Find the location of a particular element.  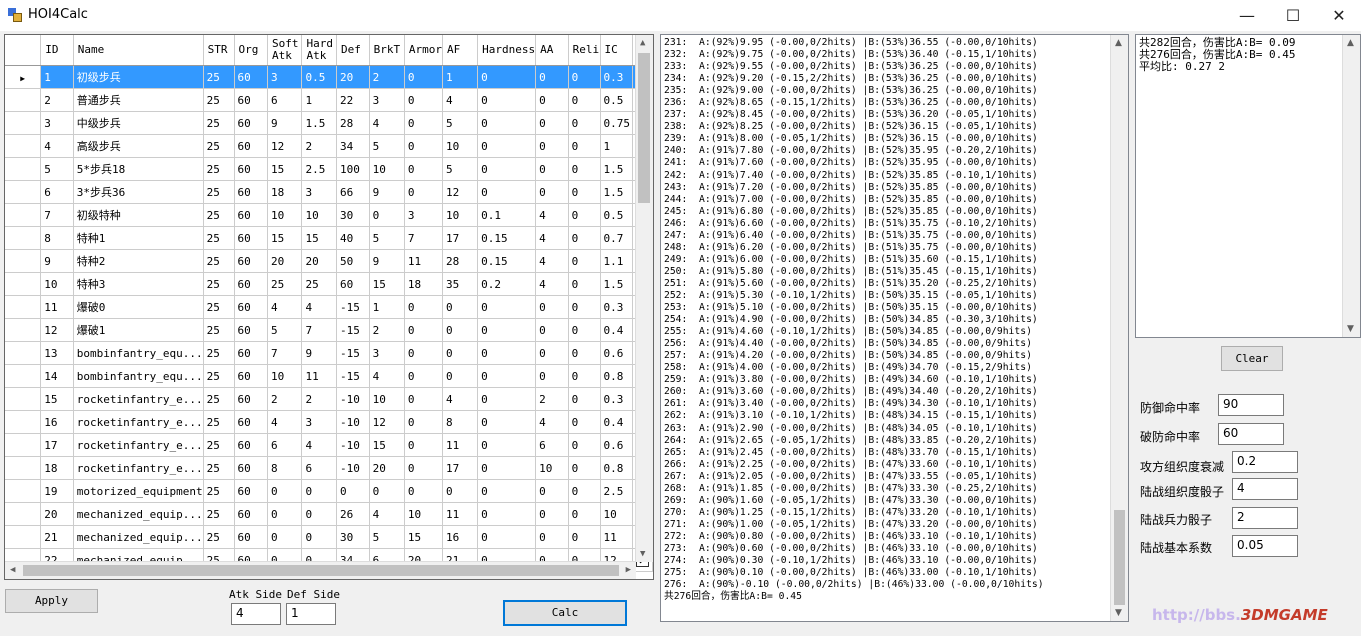

cell-def: 0 is located at coordinates (353, 491).